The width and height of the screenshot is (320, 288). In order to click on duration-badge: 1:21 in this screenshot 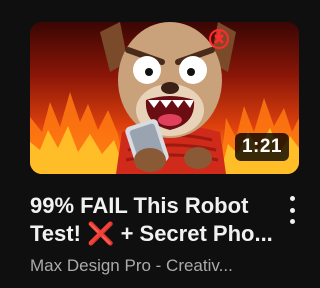, I will do `click(261, 147)`.